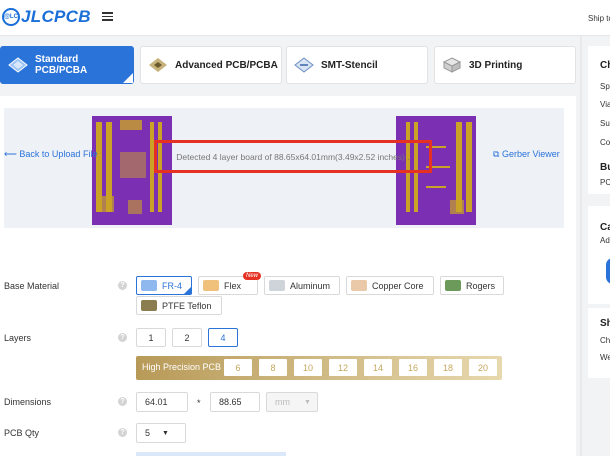 The width and height of the screenshot is (610, 456). Describe the element at coordinates (530, 154) in the screenshot. I see `gerber-viewer-label: Gerber Viewer` at that location.